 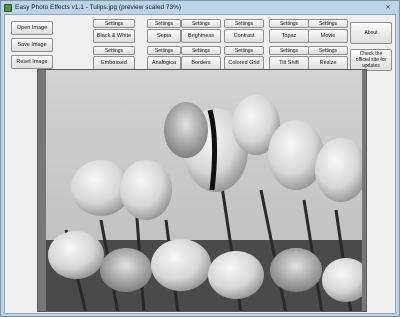 I want to click on black-white-button: Black & White, so click(x=114, y=36).